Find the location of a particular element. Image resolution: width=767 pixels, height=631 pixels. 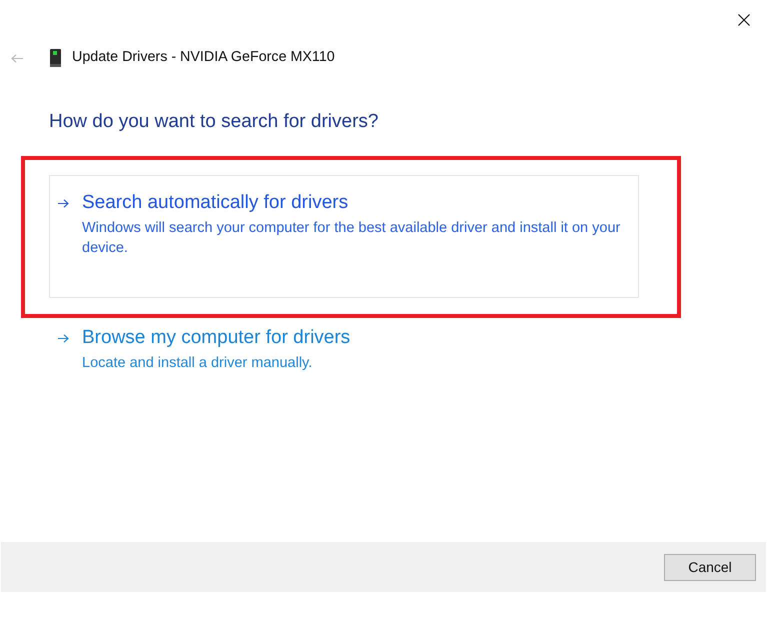

driver-option: Browse my computer for drivers Locate and install a driver manually. is located at coordinates (344, 345).